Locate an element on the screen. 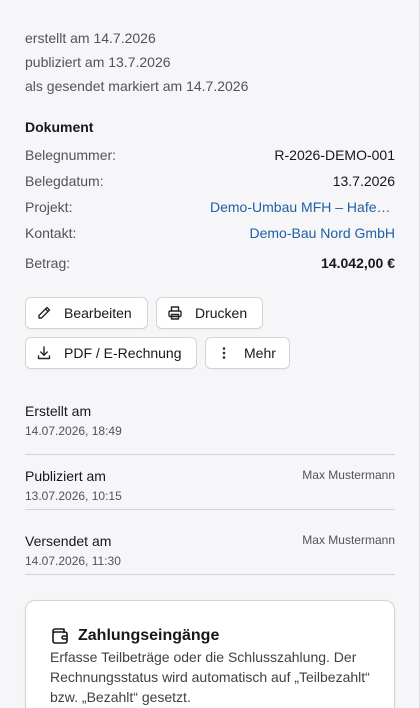  pdf-erechnung-button: PDF / E-Rechnung is located at coordinates (111, 353).